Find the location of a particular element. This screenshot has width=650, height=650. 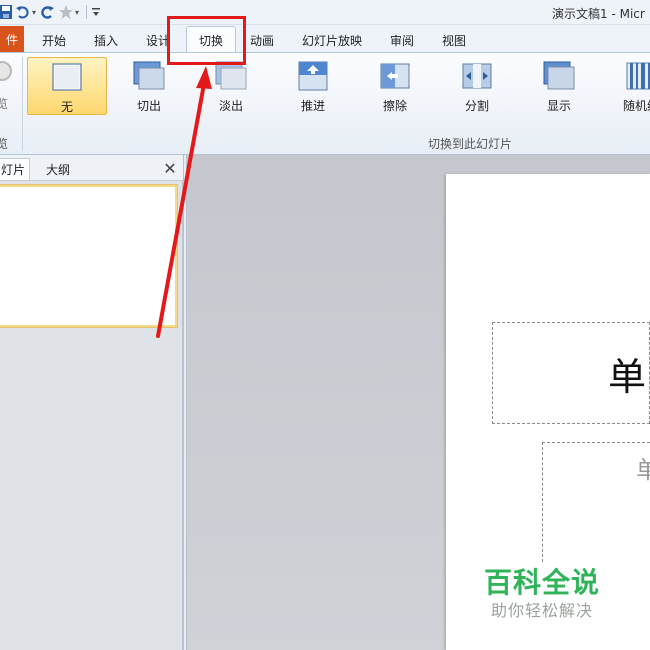

transition-fade-label: 淡出 is located at coordinates (230, 106).